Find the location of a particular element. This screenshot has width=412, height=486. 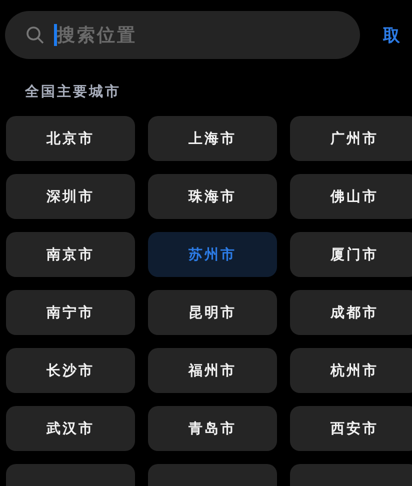

city-button: 昆明市 is located at coordinates (212, 312).